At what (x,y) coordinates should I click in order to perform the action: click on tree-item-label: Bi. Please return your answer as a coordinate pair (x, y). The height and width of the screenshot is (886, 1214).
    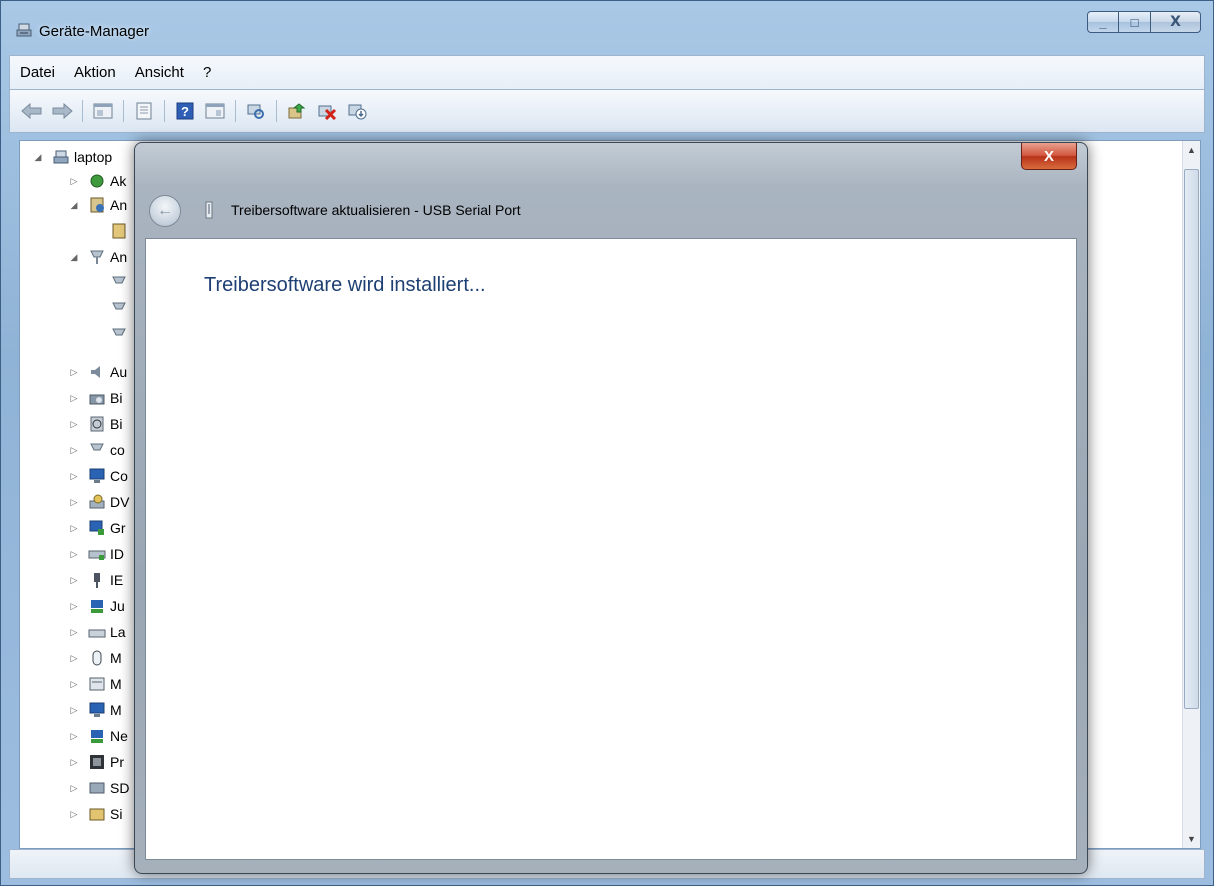
    Looking at the image, I should click on (116, 398).